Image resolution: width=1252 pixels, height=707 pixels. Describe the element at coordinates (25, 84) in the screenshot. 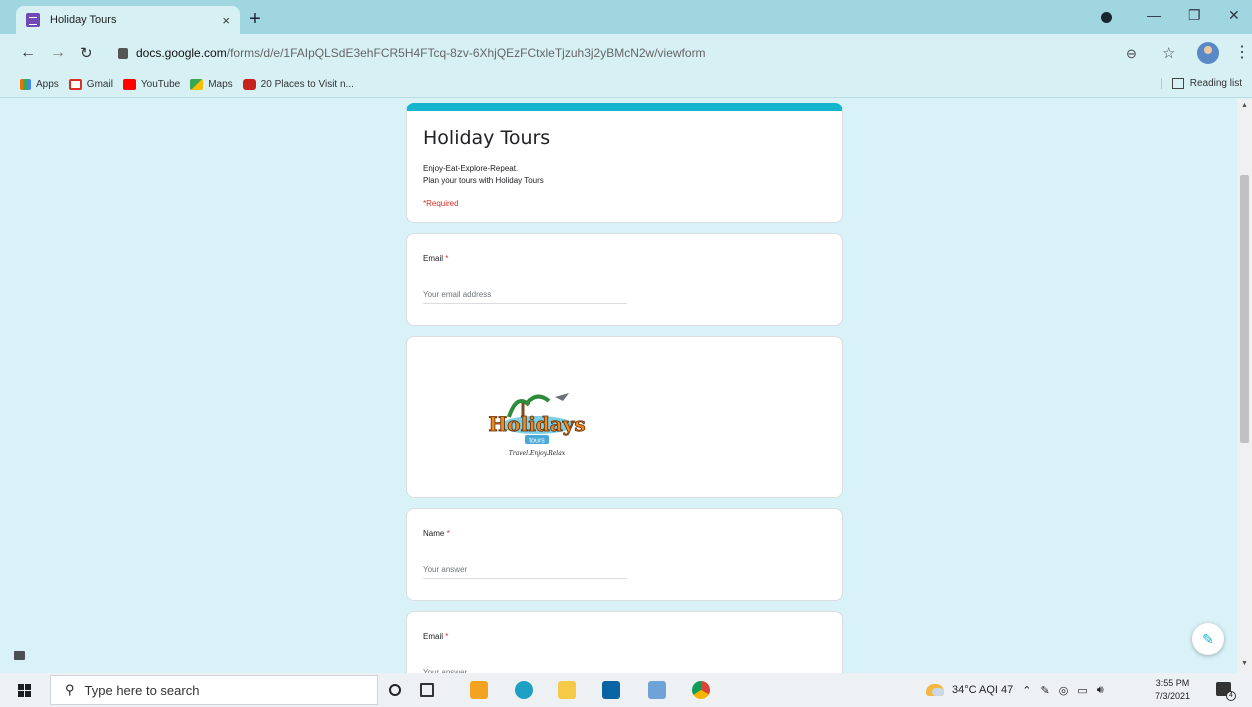

I see `apps-grid-icon` at that location.